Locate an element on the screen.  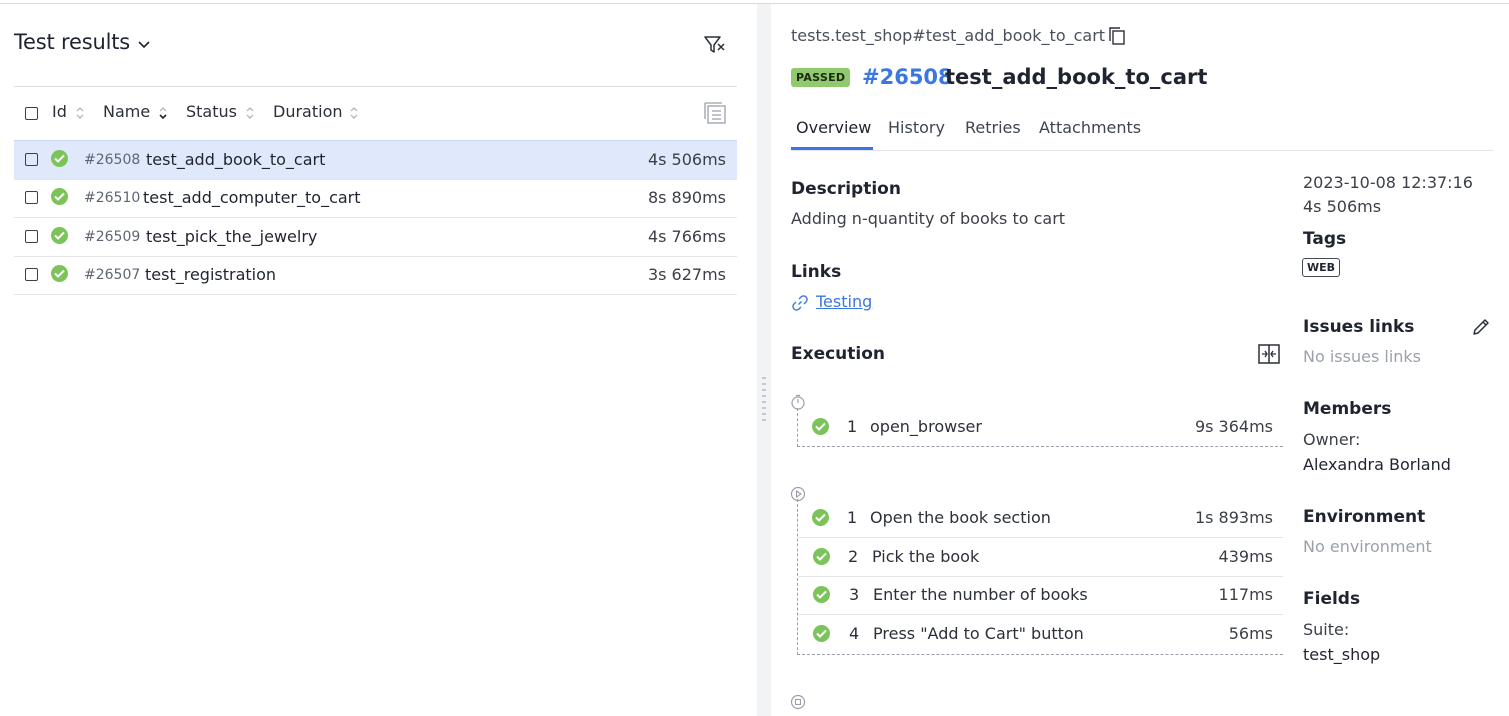
table-header: Id Name Status Duration is located at coordinates (375, 113).